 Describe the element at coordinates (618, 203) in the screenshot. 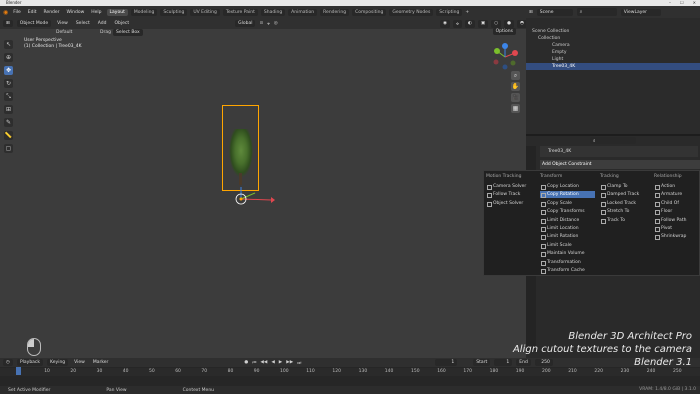

I see `constraint-locked-track: Locked Track` at that location.